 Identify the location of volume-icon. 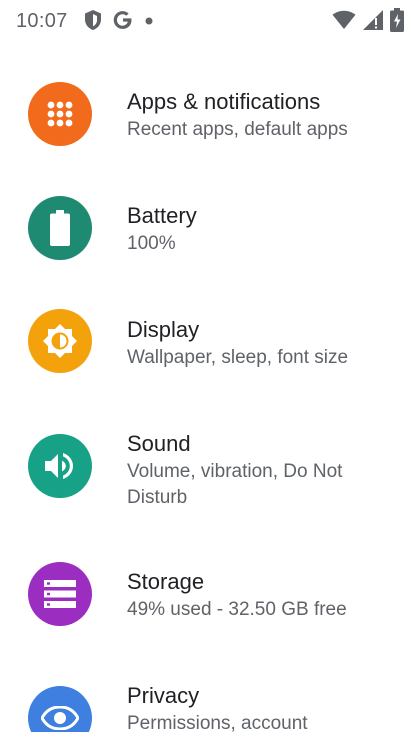
(60, 466).